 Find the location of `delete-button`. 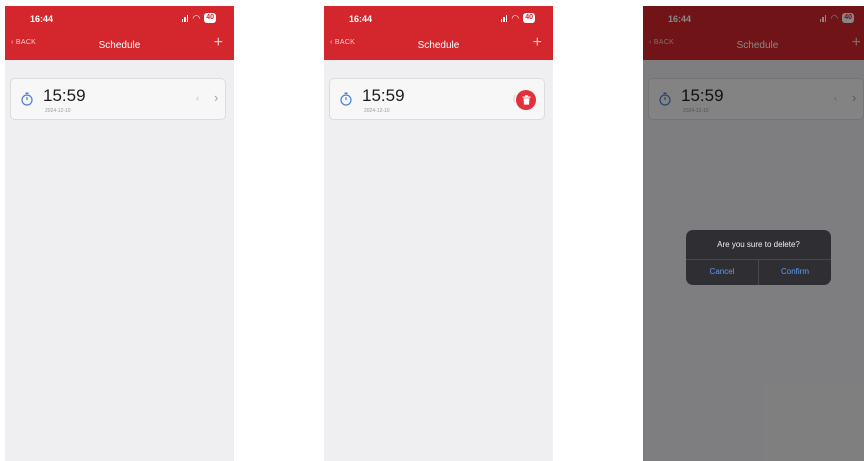

delete-button is located at coordinates (526, 100).